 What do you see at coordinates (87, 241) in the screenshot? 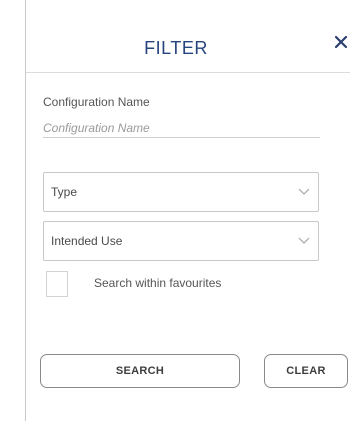
I see `intended-use-select-label: Intended Use` at bounding box center [87, 241].